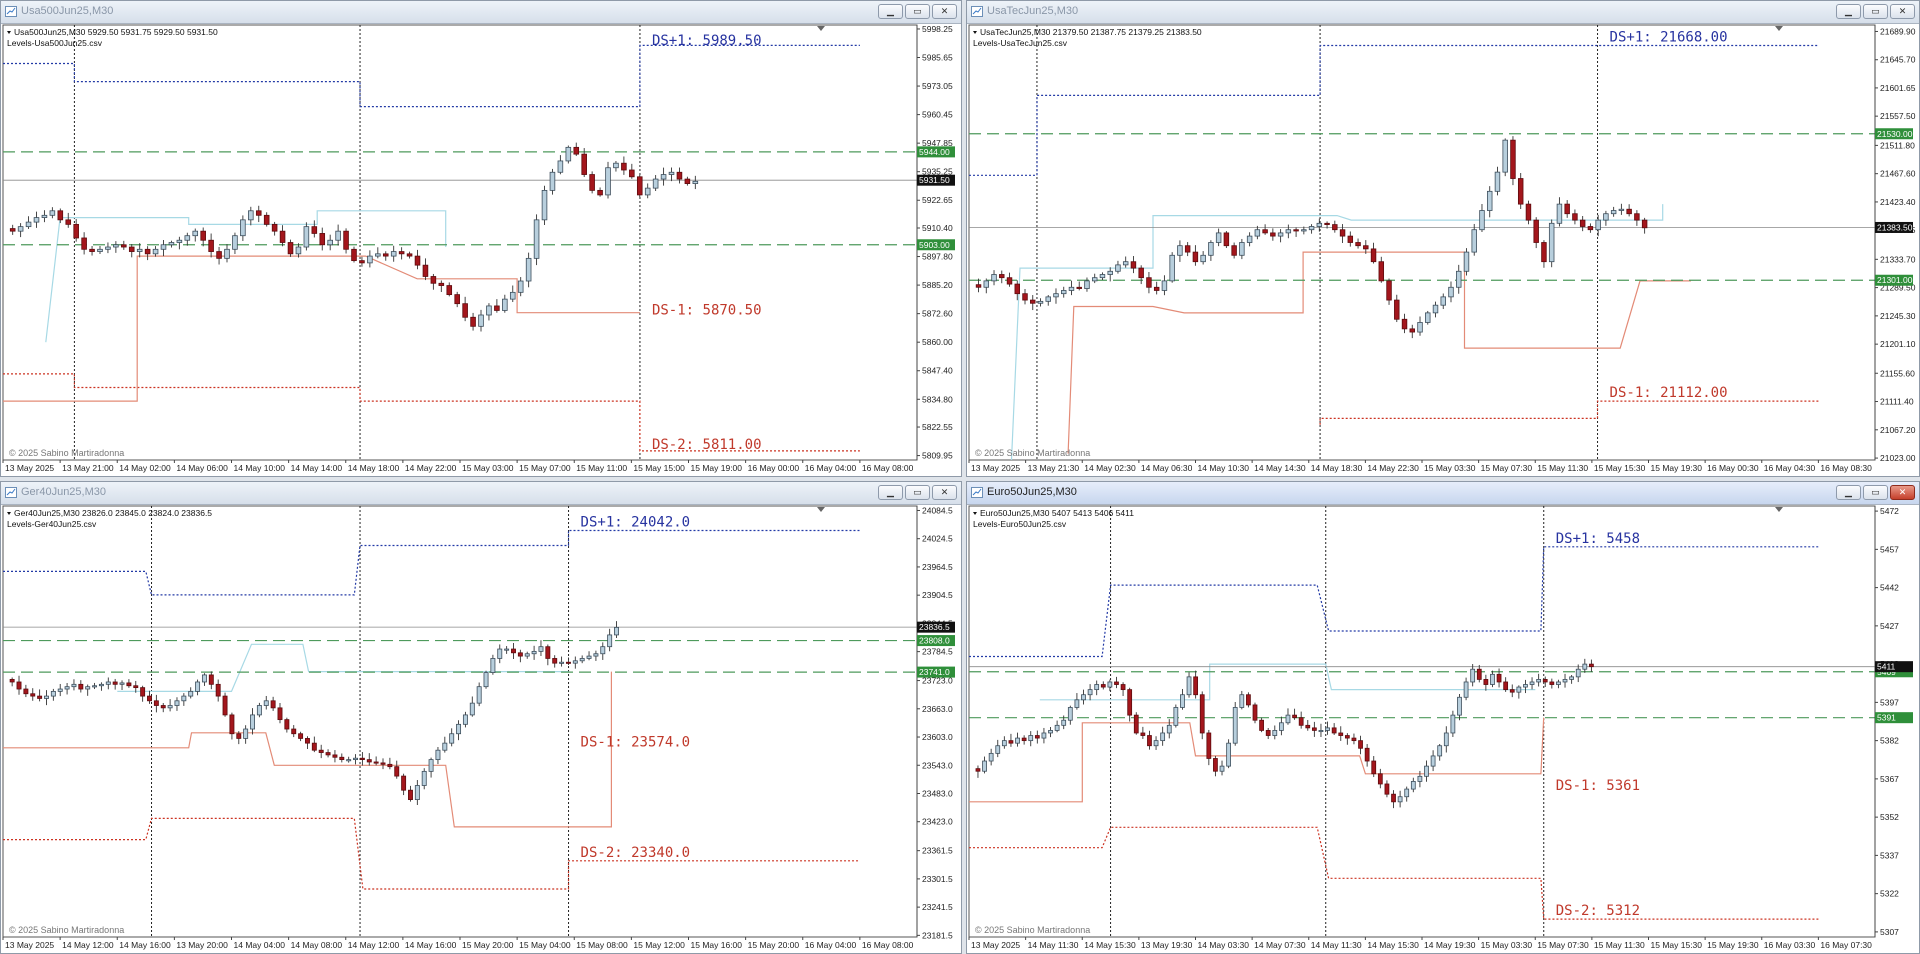  What do you see at coordinates (602, 945) in the screenshot?
I see `x-tick-label: 15 May 08:00` at bounding box center [602, 945].